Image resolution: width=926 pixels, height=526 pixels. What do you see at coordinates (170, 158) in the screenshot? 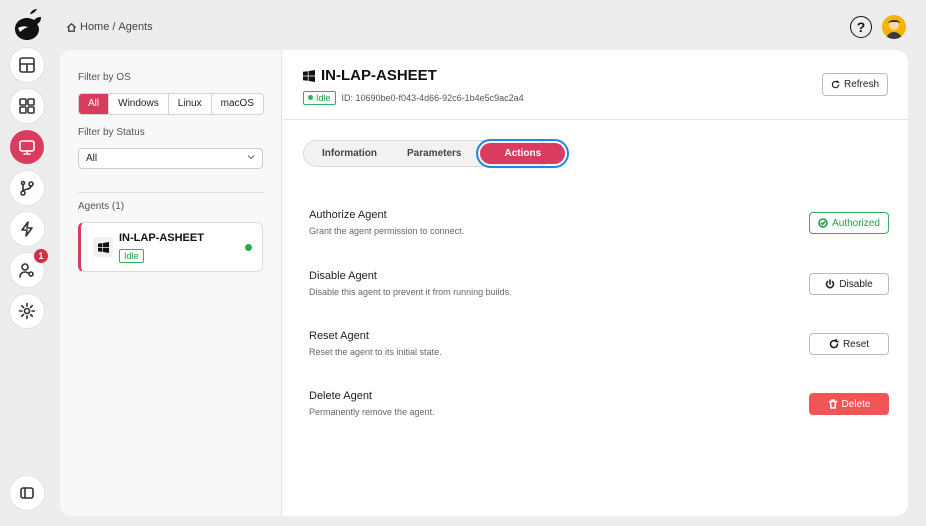
I see `status-filter-select: All` at bounding box center [170, 158].